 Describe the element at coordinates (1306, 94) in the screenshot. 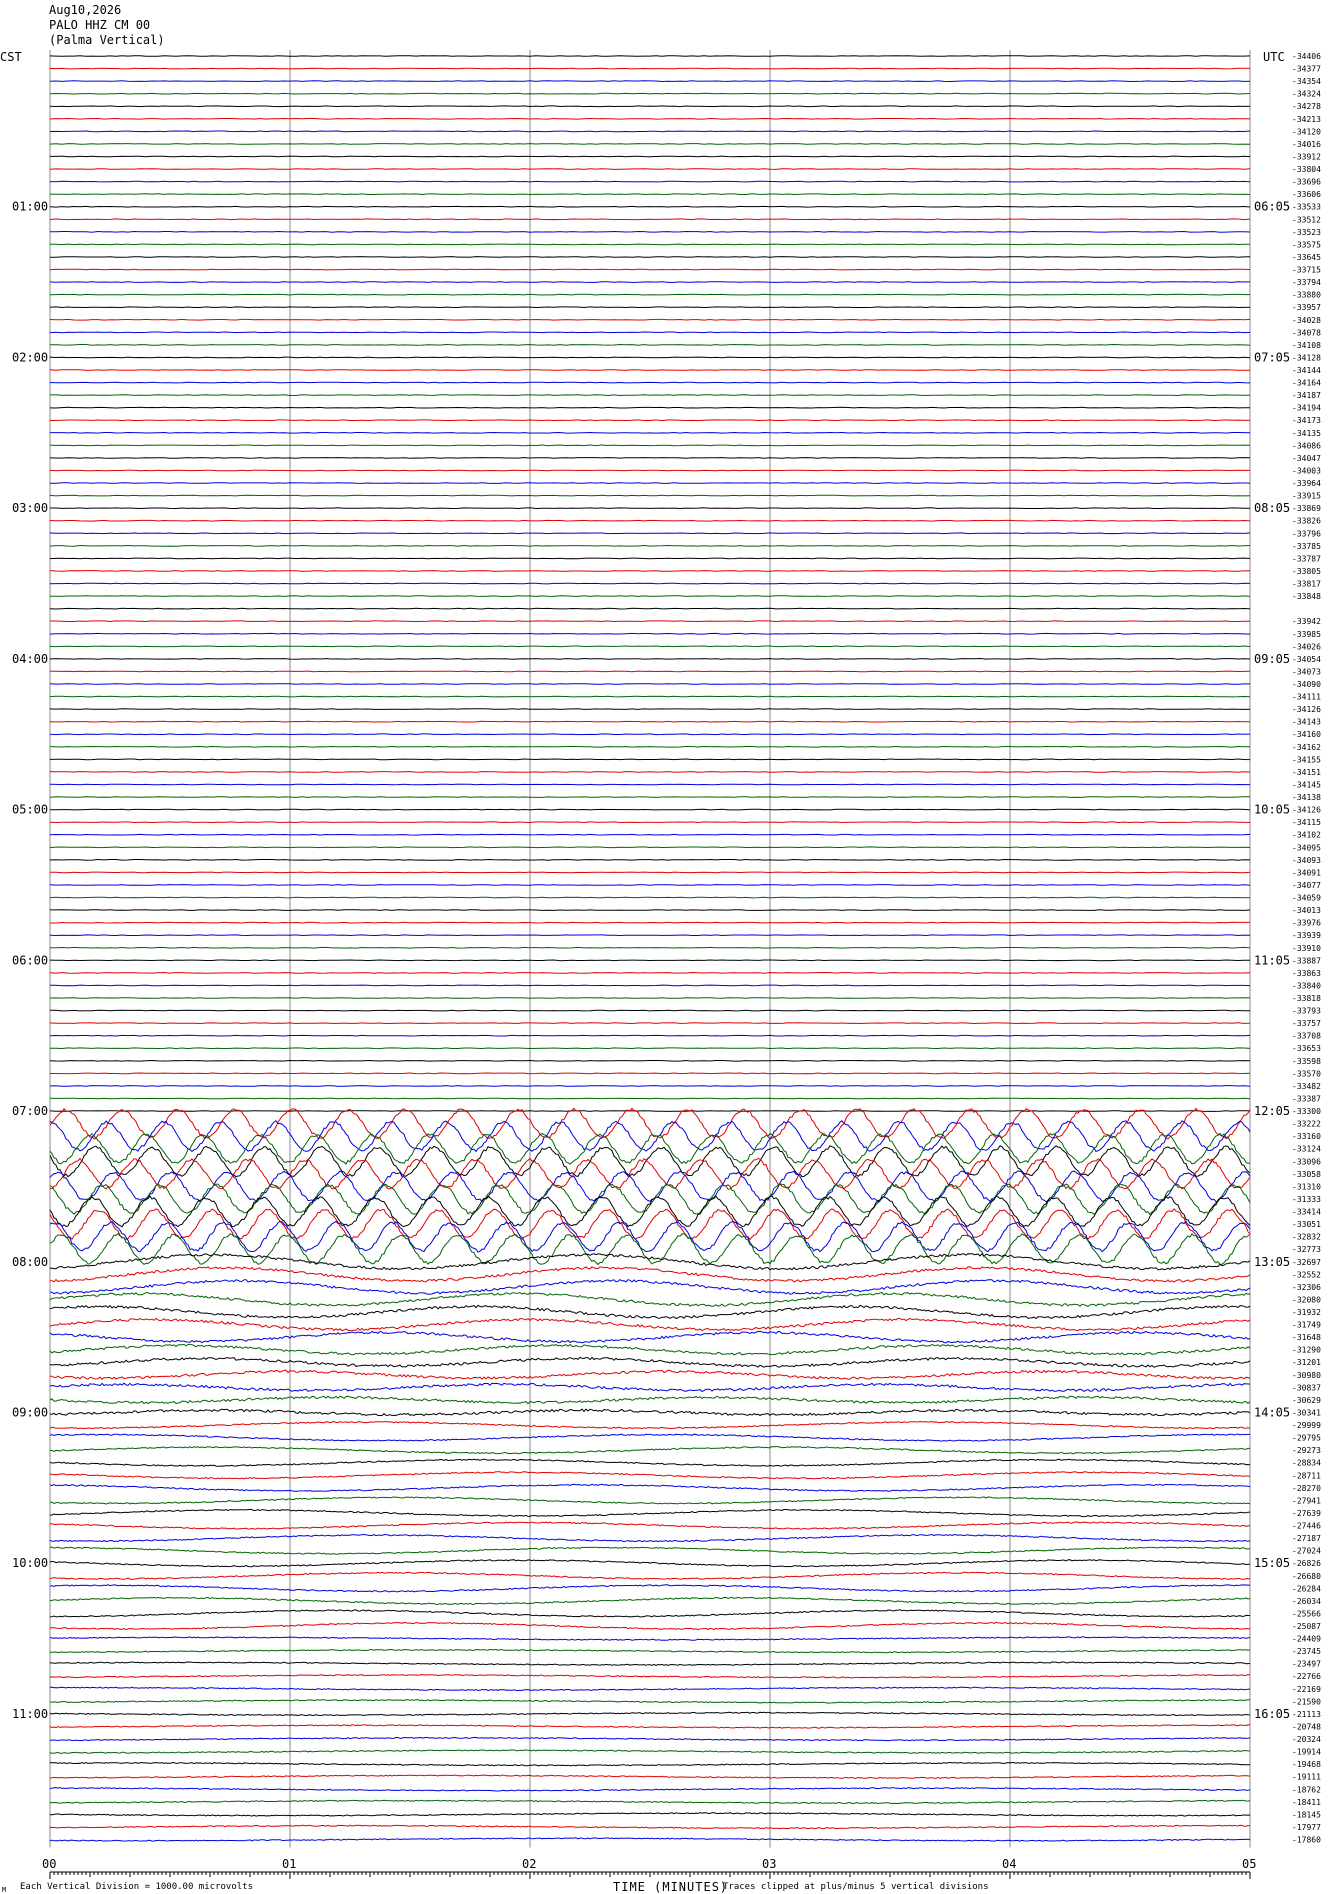

I see `trace-offset-label: -34324` at that location.